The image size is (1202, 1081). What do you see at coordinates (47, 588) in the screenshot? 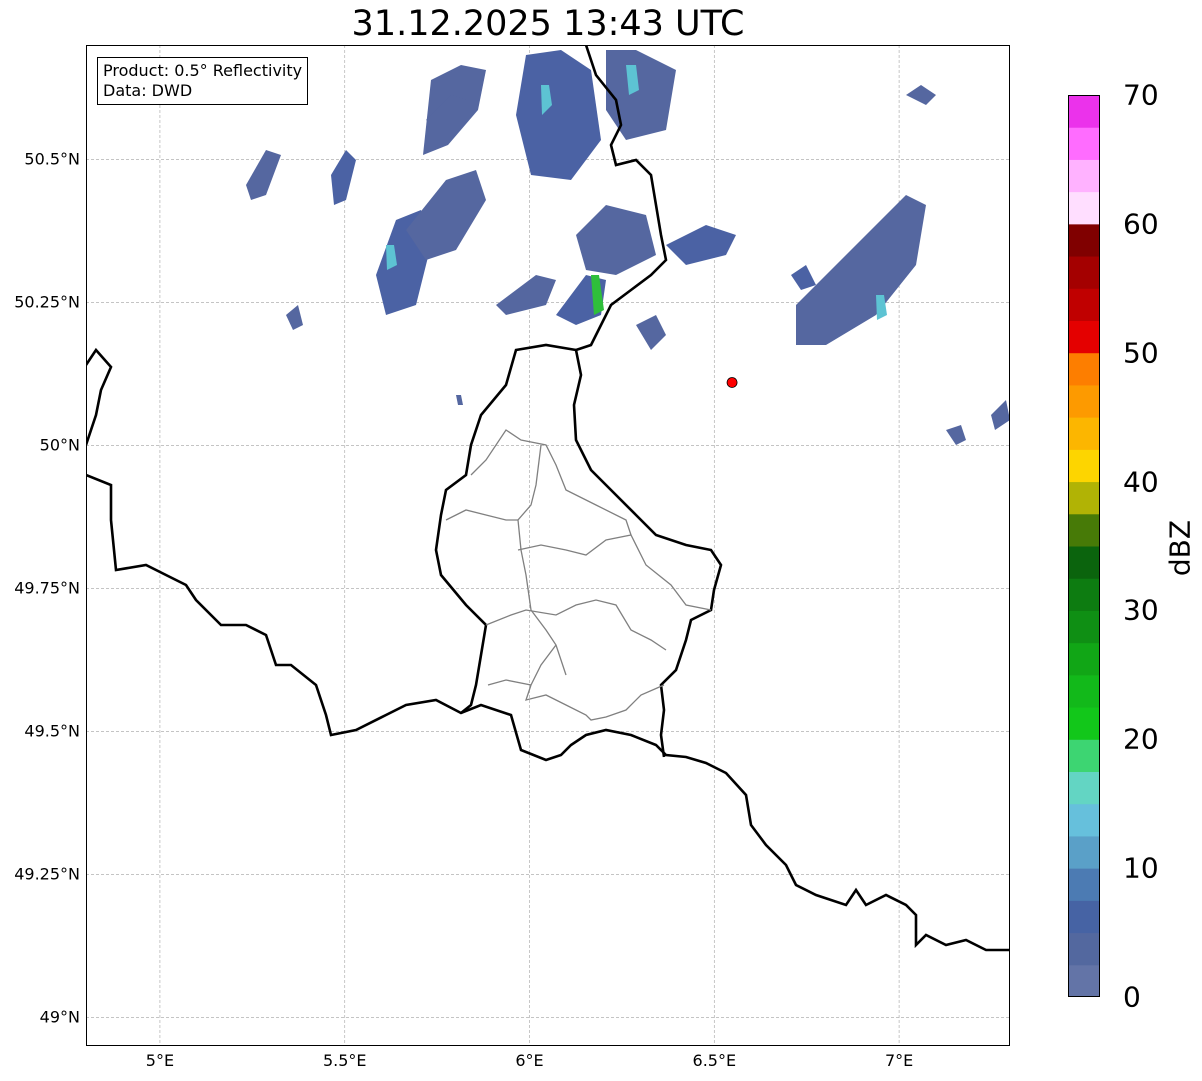
I see `lat-tick-label: 49.75°N` at bounding box center [47, 588].